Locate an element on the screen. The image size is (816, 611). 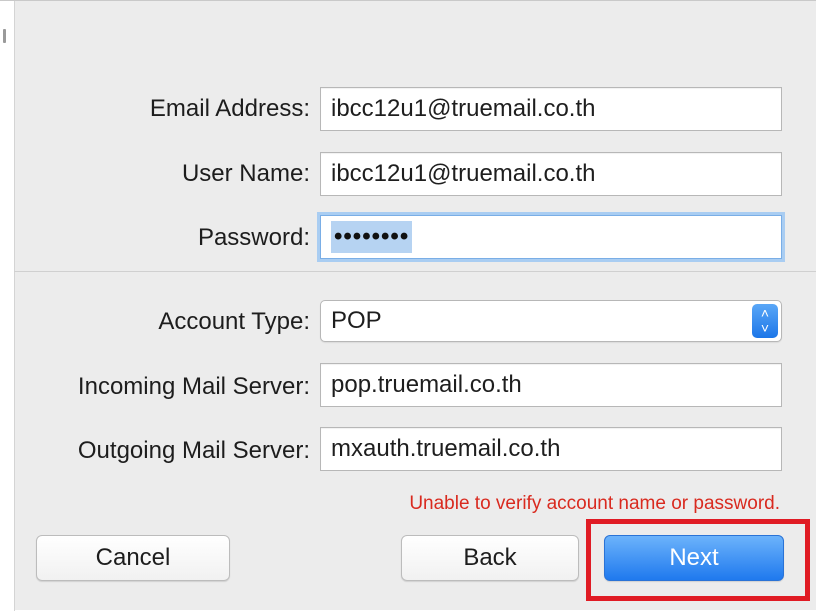
username-value: ibcc12u1@truemail.co.th is located at coordinates (463, 173).